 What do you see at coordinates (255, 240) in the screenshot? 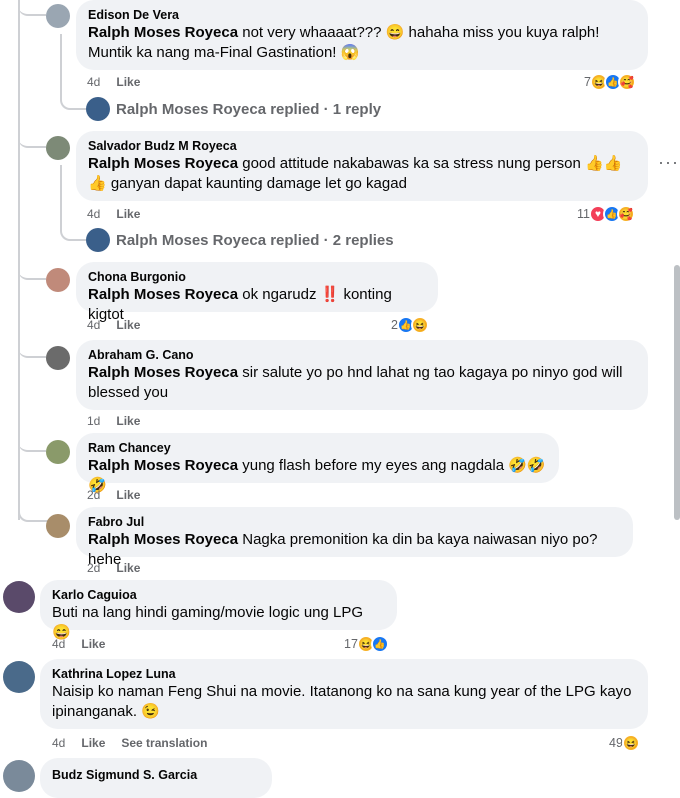
I see `reply-summary: Ralph Moses Royeca replied · 2 replies` at bounding box center [255, 240].